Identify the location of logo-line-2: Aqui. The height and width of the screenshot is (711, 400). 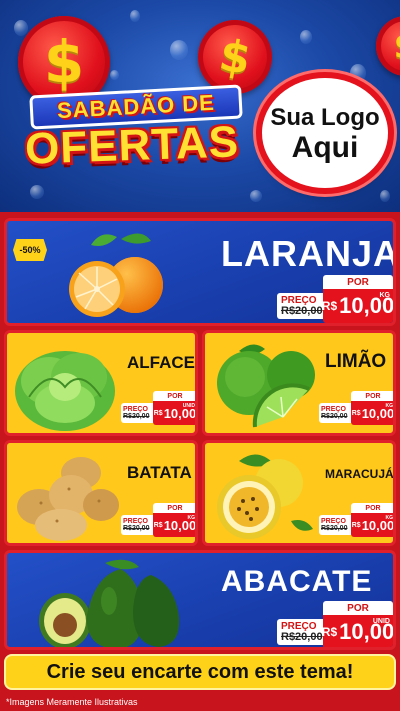
(325, 147).